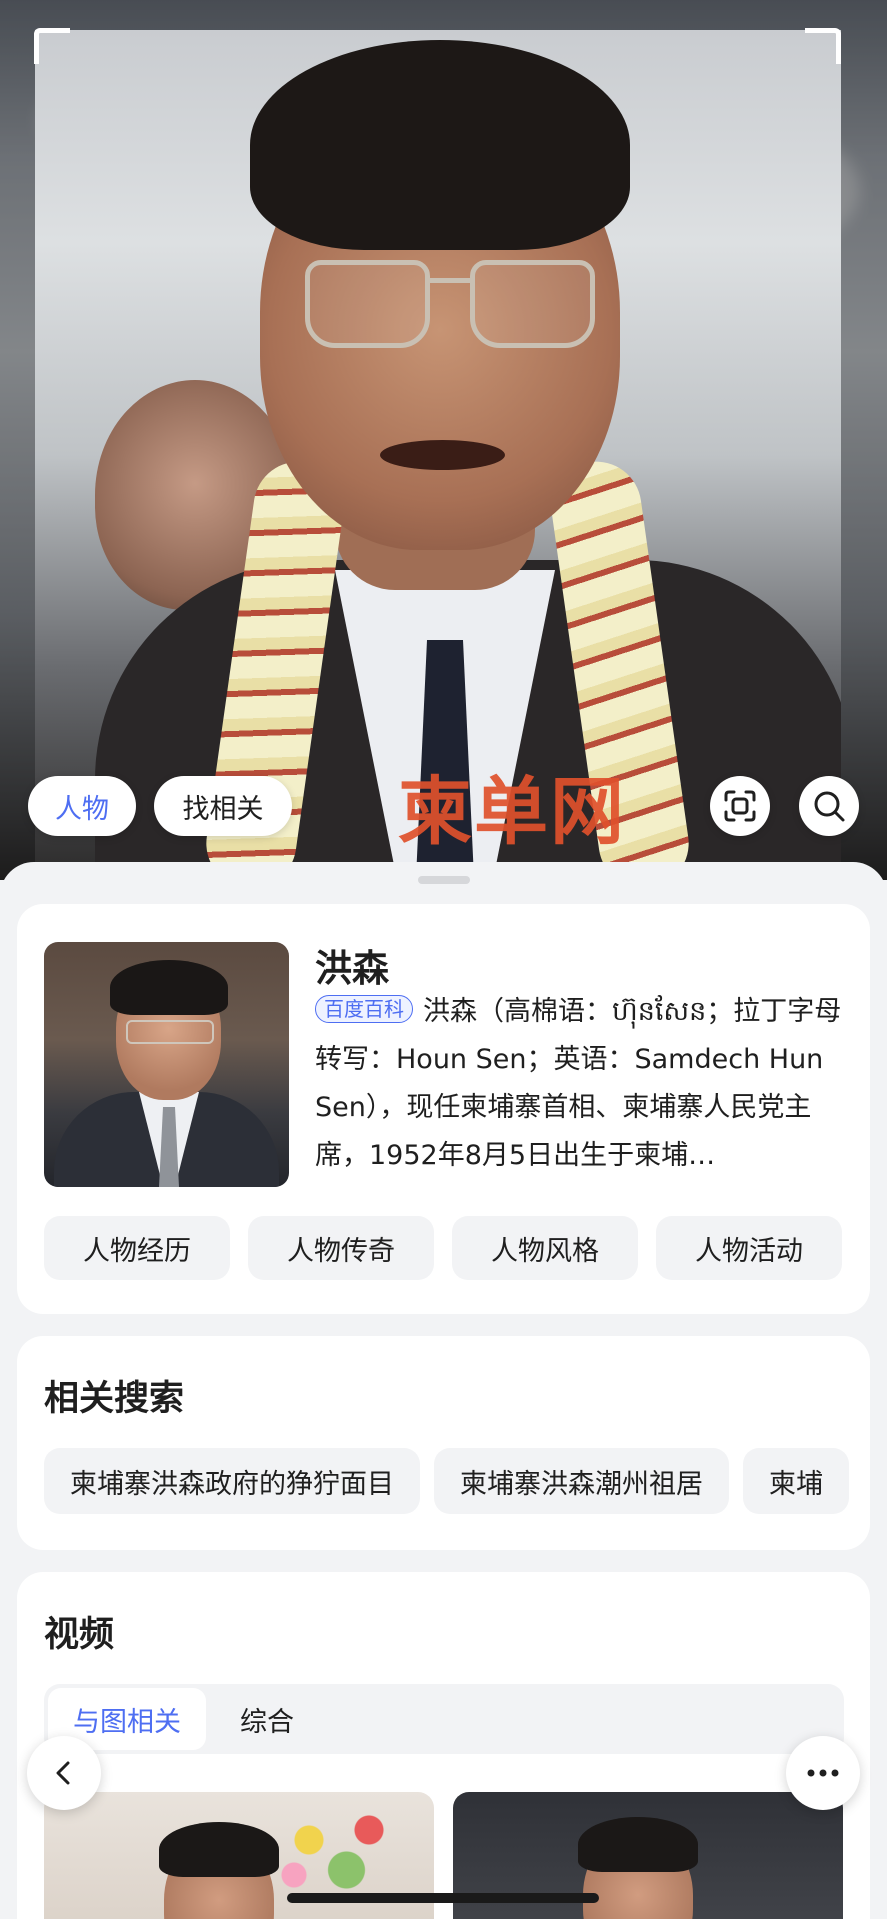  I want to click on baike-title: 洪森, so click(352, 965).